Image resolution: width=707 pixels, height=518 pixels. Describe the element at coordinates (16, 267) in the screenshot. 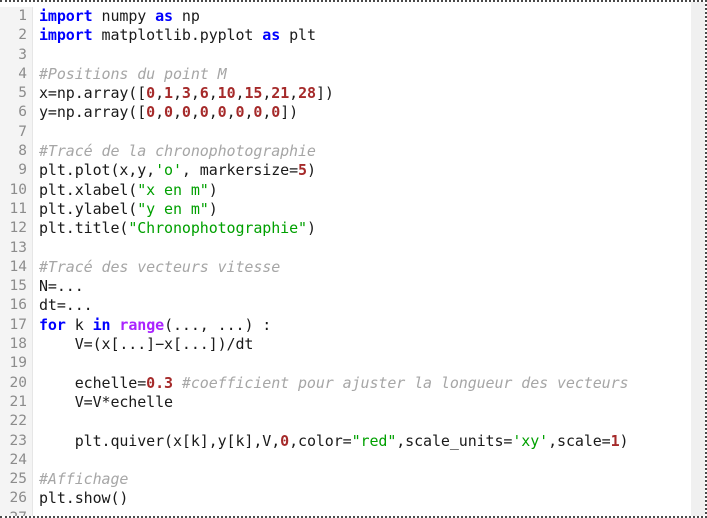

I see `line-number: 14` at that location.